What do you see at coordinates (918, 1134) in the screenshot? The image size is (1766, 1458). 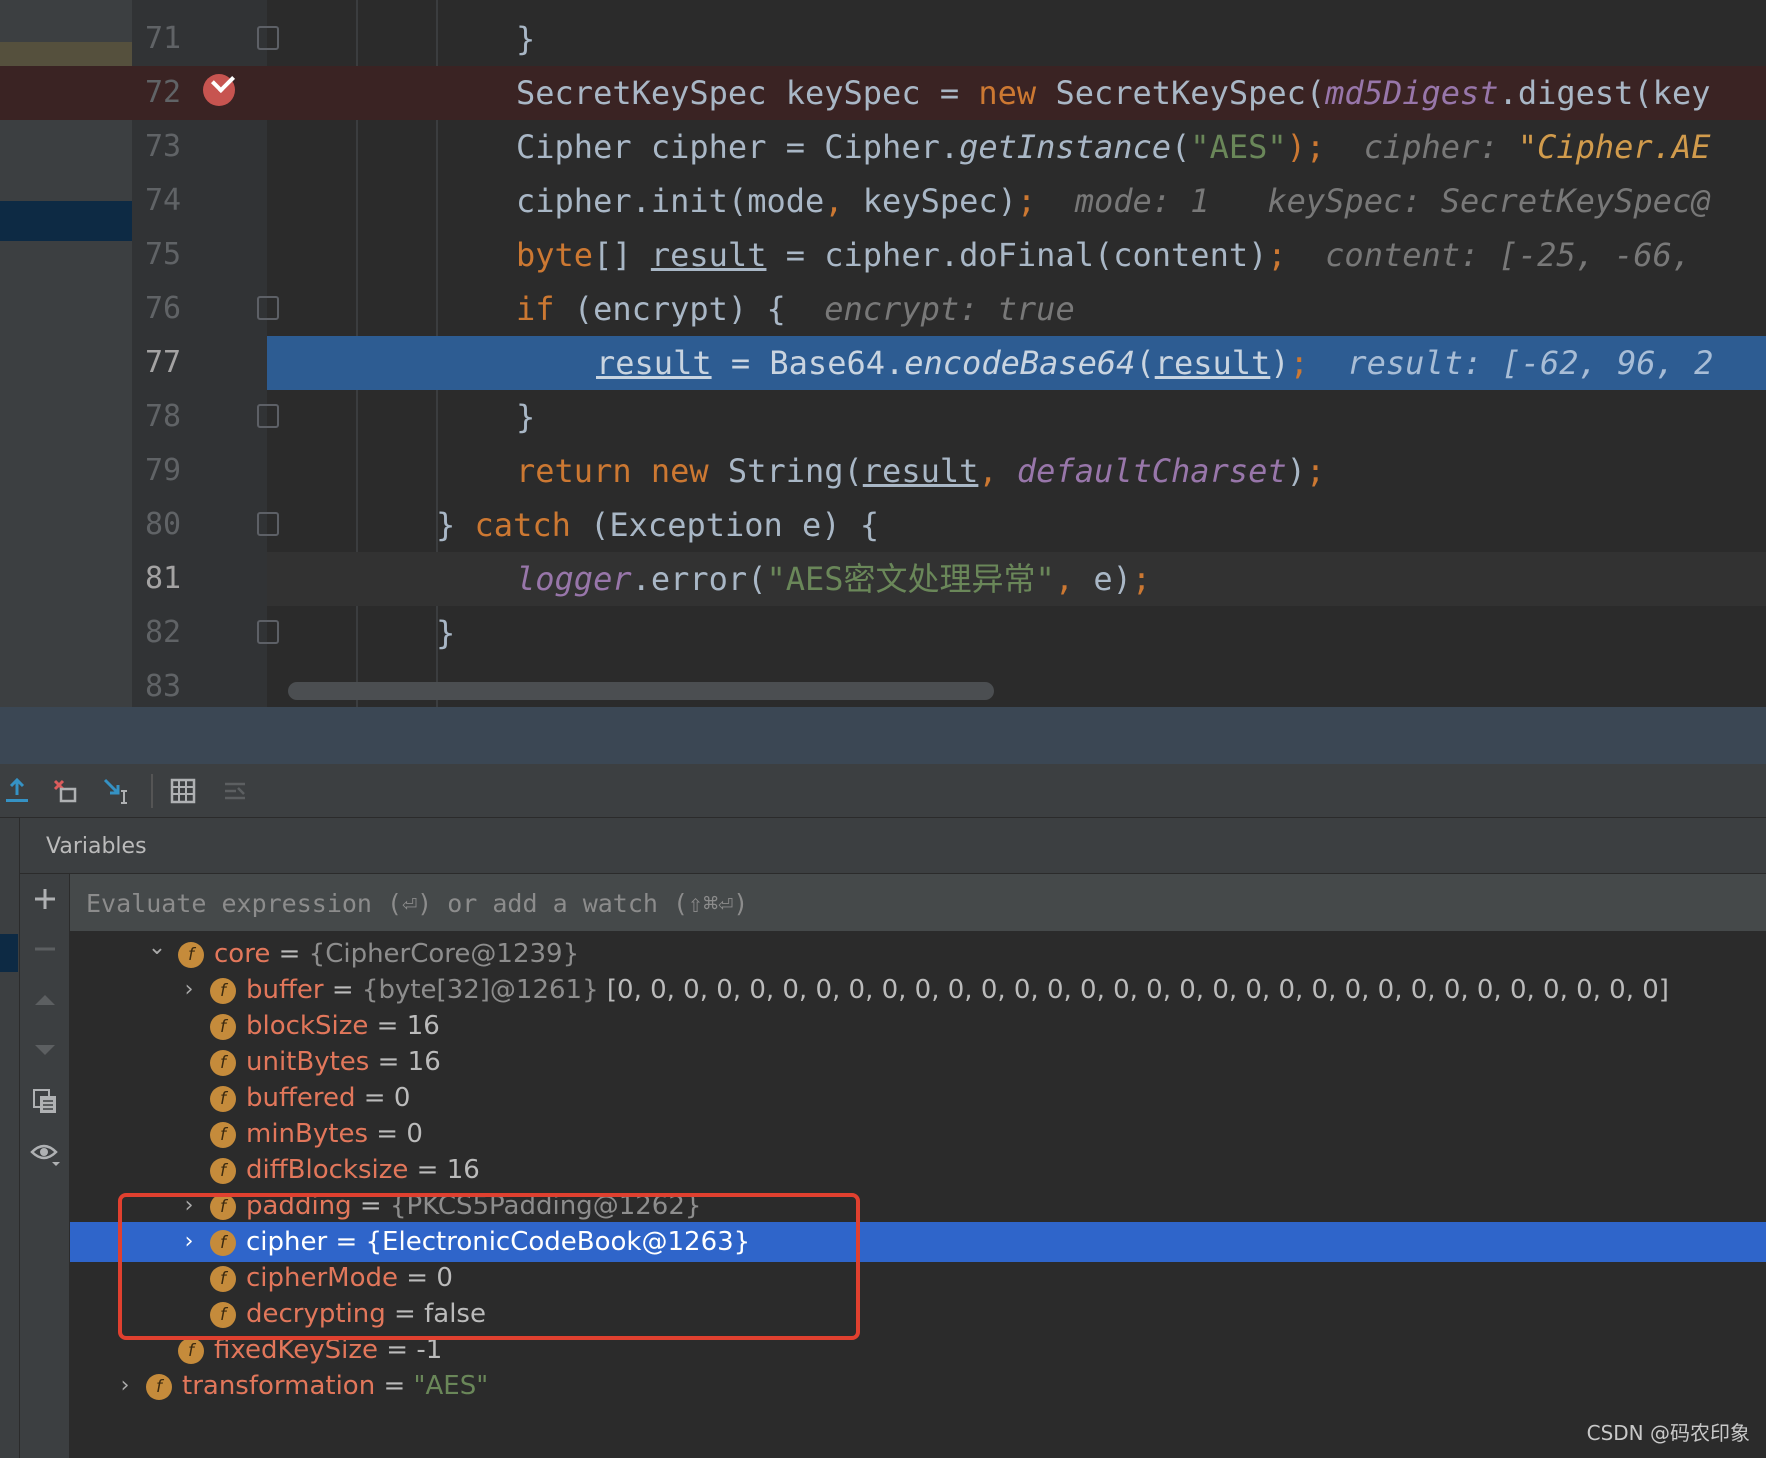 I see `variable-row: f minBytes = 0` at bounding box center [918, 1134].